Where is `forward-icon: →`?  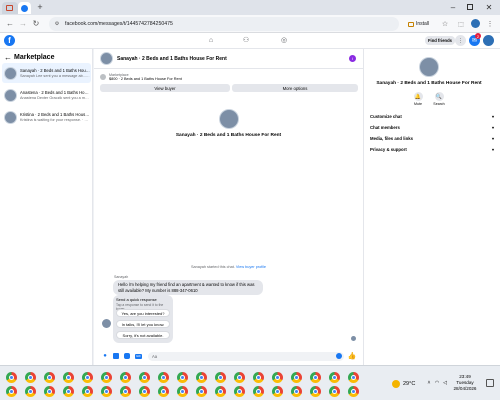
forward-icon: → is located at coordinates (23, 23).